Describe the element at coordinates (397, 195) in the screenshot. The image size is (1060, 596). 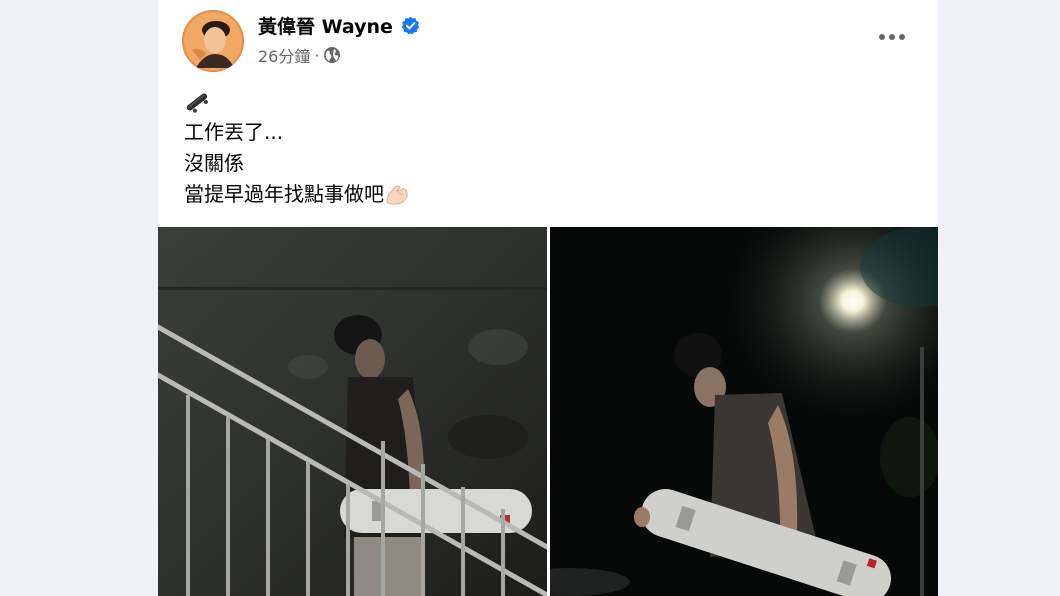
I see `flexed-biceps-icon` at that location.